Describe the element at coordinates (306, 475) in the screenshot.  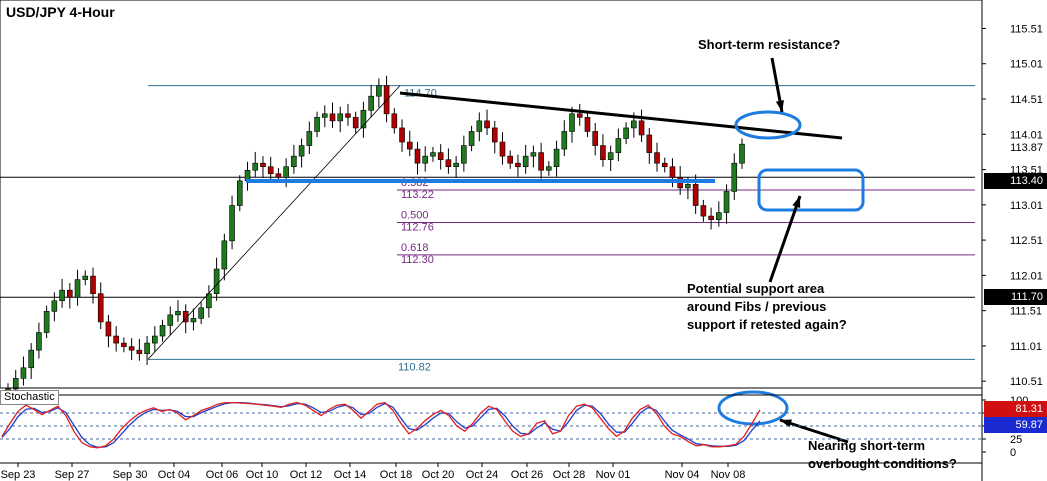
I see `time-tick-label: Oct 12` at that location.